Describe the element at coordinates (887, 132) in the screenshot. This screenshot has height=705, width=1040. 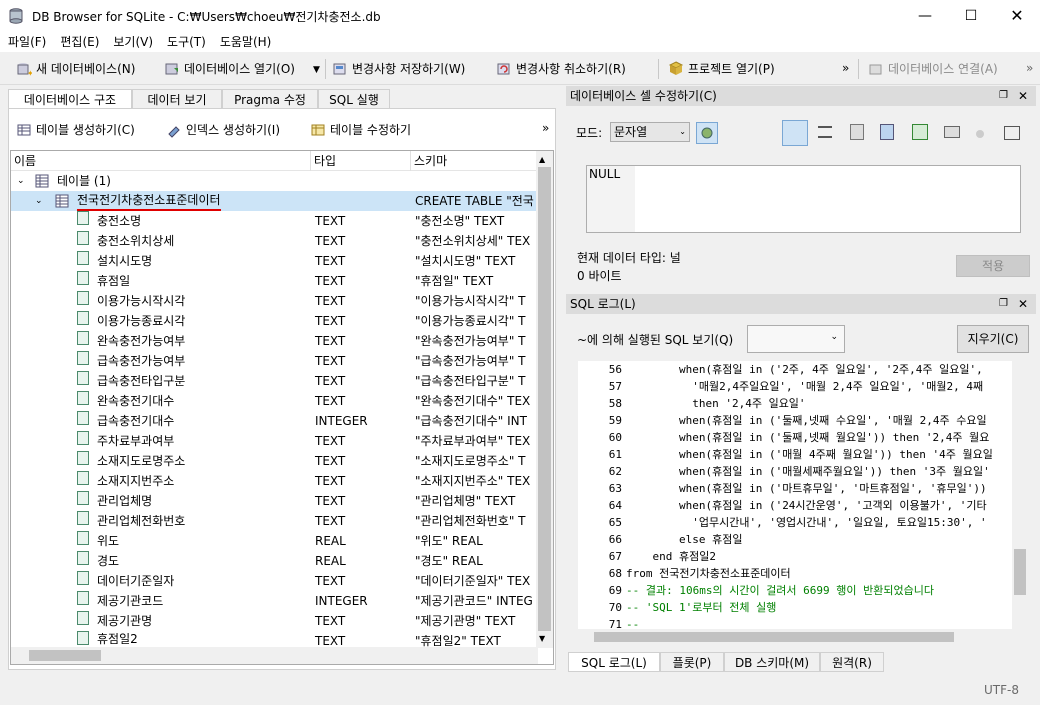
I see `export-icon` at that location.